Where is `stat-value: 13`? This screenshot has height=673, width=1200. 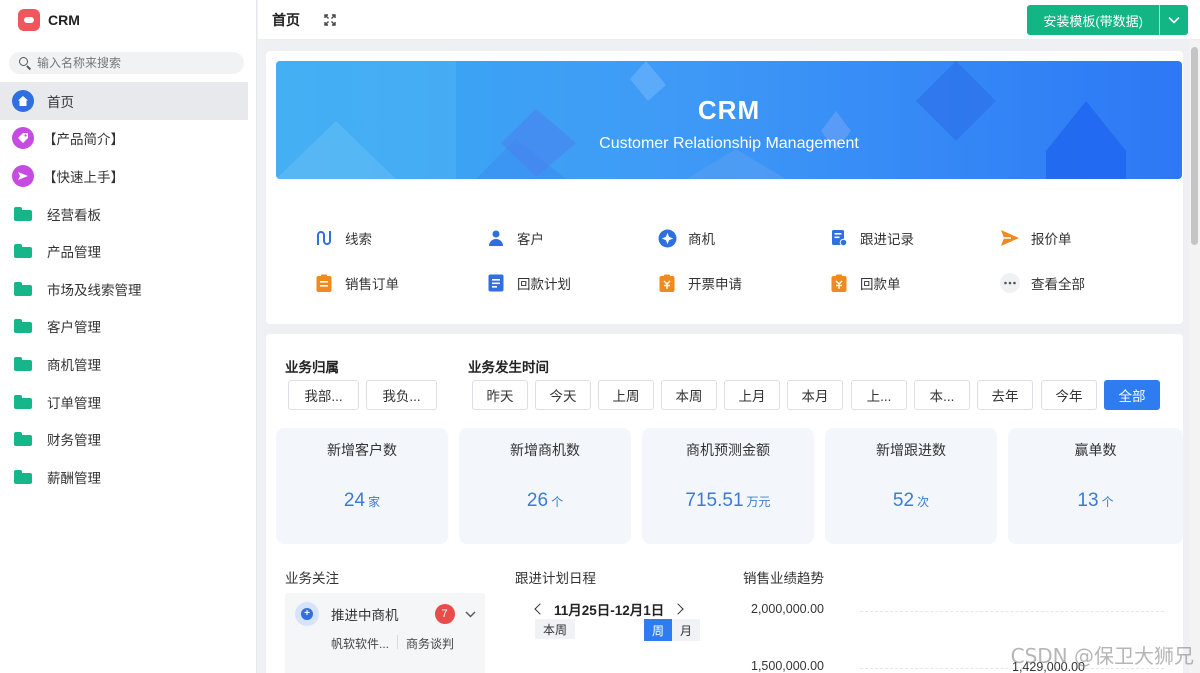 stat-value: 13 is located at coordinates (1088, 500).